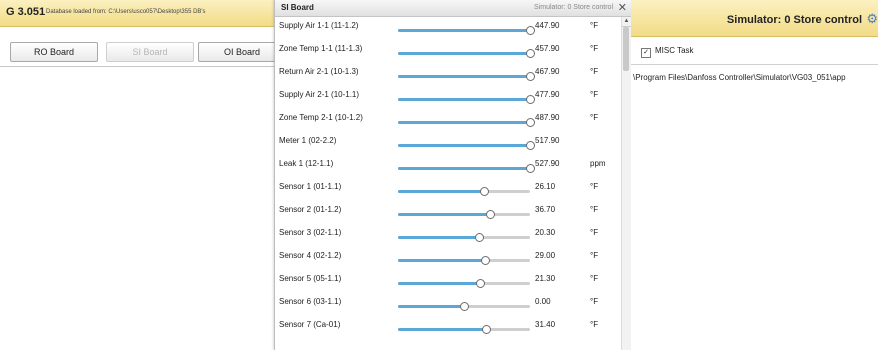 The width and height of the screenshot is (878, 350). What do you see at coordinates (622, 7) in the screenshot?
I see `close-icon: ✕` at bounding box center [622, 7].